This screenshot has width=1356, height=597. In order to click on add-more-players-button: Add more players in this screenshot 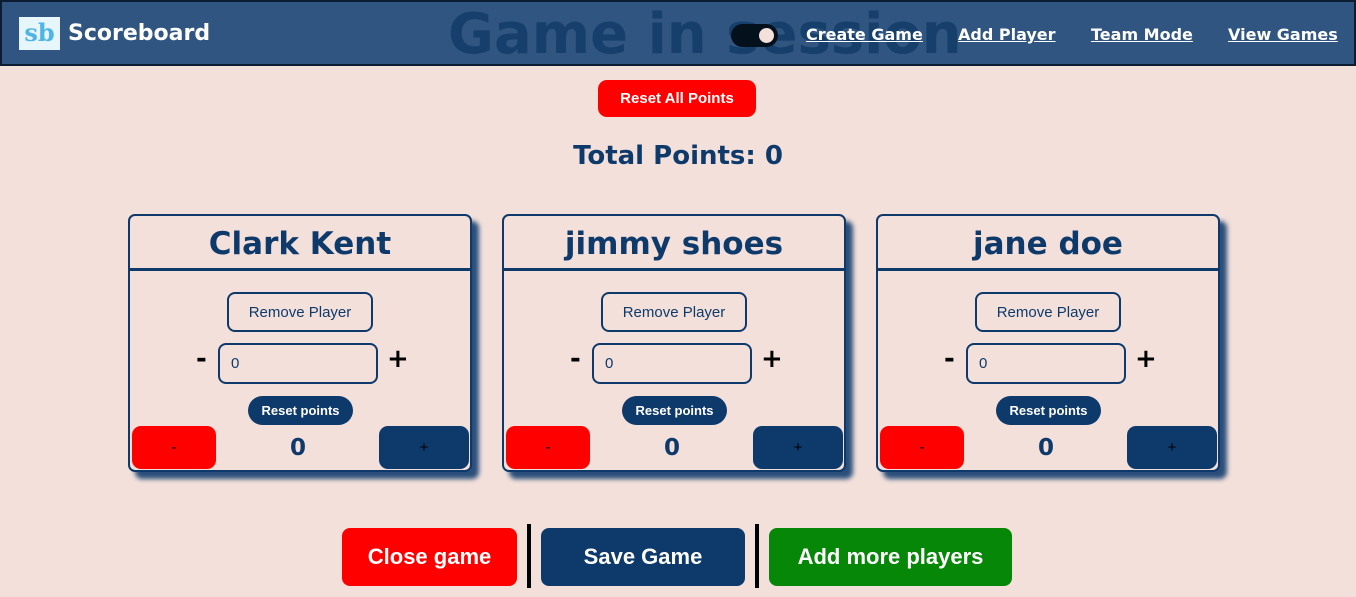, I will do `click(890, 557)`.